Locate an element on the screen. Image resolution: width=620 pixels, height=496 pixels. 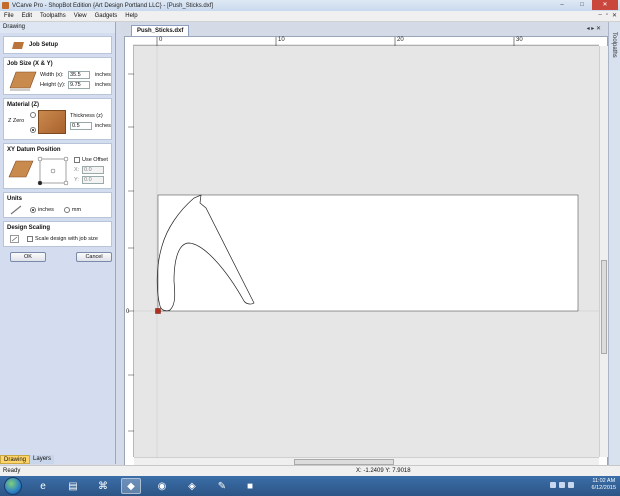
offset-y-label: Y: is located at coordinates (76, 180).